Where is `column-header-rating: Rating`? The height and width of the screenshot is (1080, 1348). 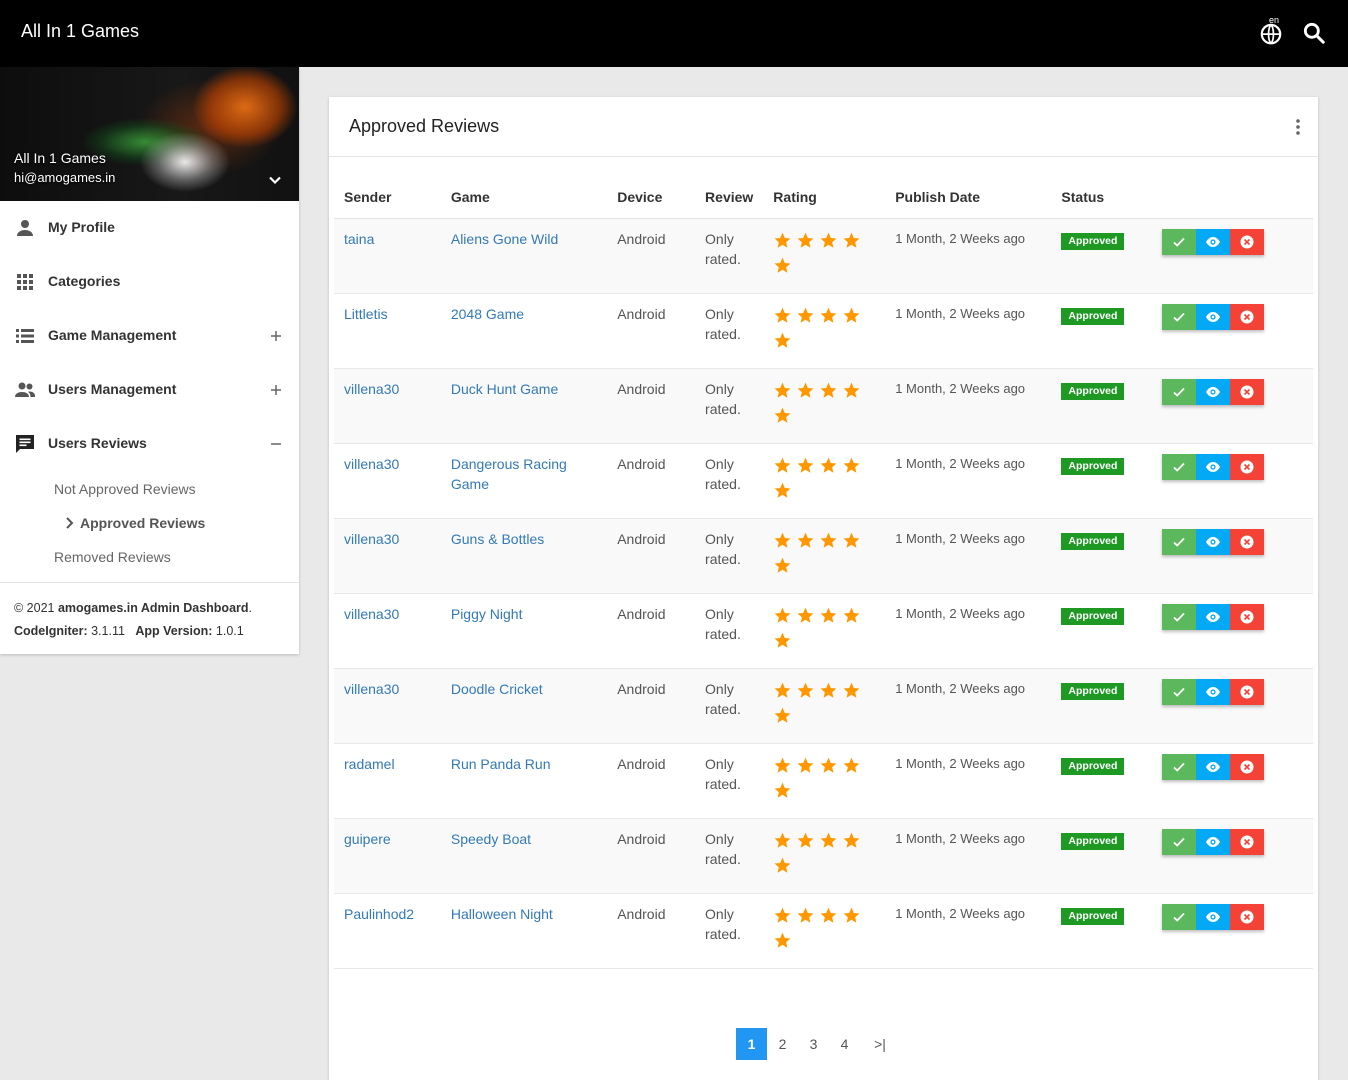
column-header-rating: Rating is located at coordinates (824, 197).